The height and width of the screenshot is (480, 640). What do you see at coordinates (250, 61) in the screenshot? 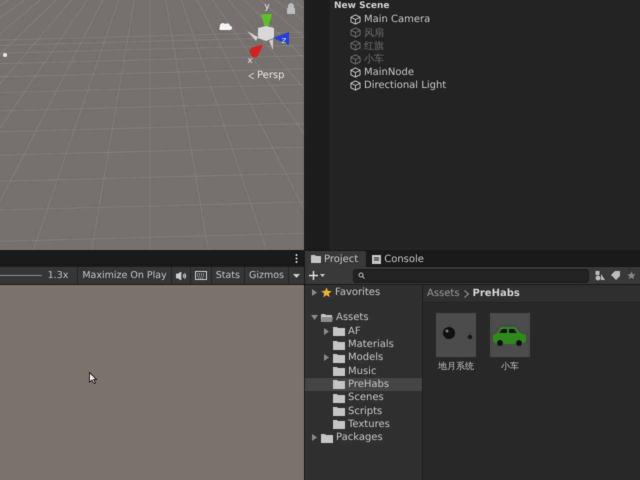
I see `axis-label: x` at bounding box center [250, 61].